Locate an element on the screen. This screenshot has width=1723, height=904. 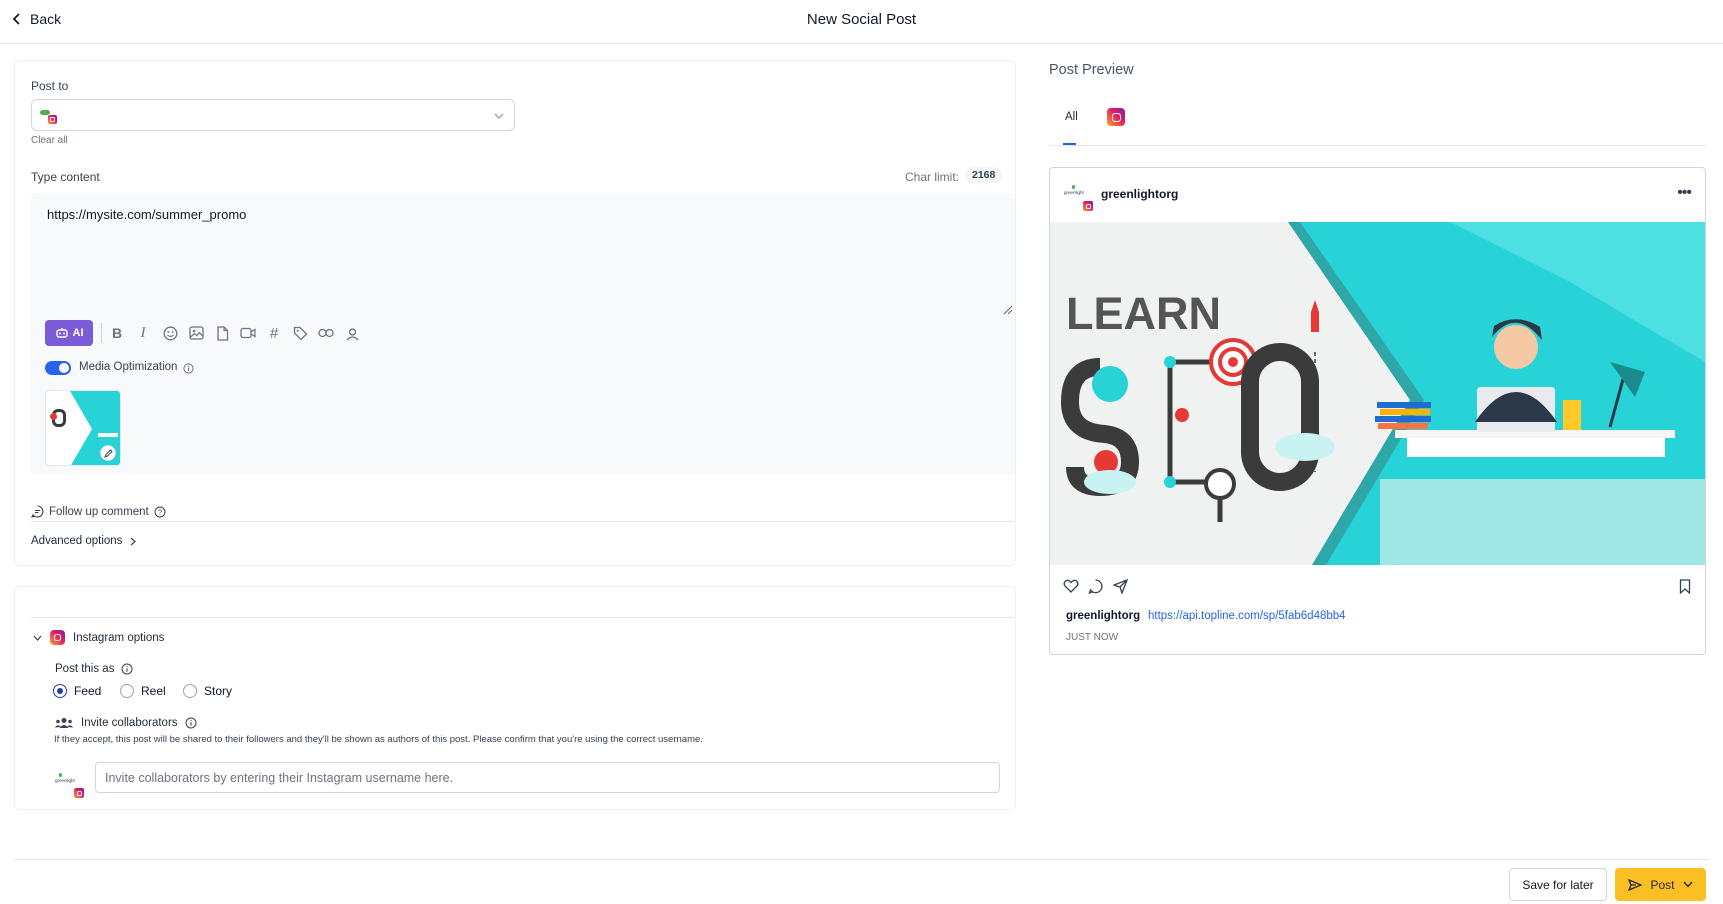
post-to-label: Post to is located at coordinates (50, 86).